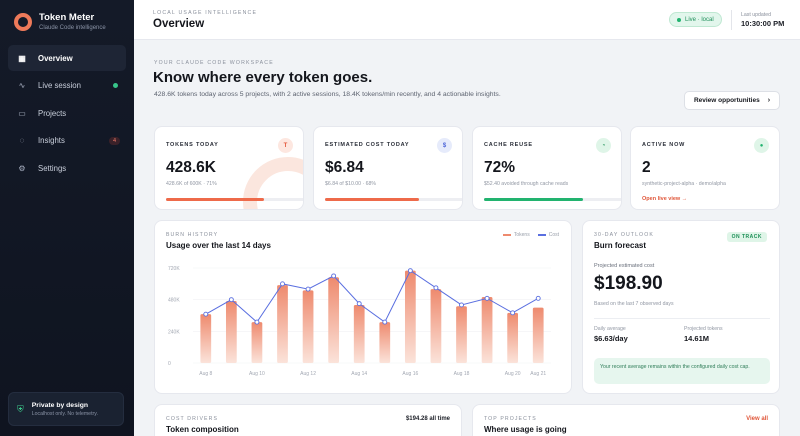 Image resolution: width=800 pixels, height=436 pixels. Describe the element at coordinates (410, 374) in the screenshot. I see `x-tick-label: Aug 16` at that location.